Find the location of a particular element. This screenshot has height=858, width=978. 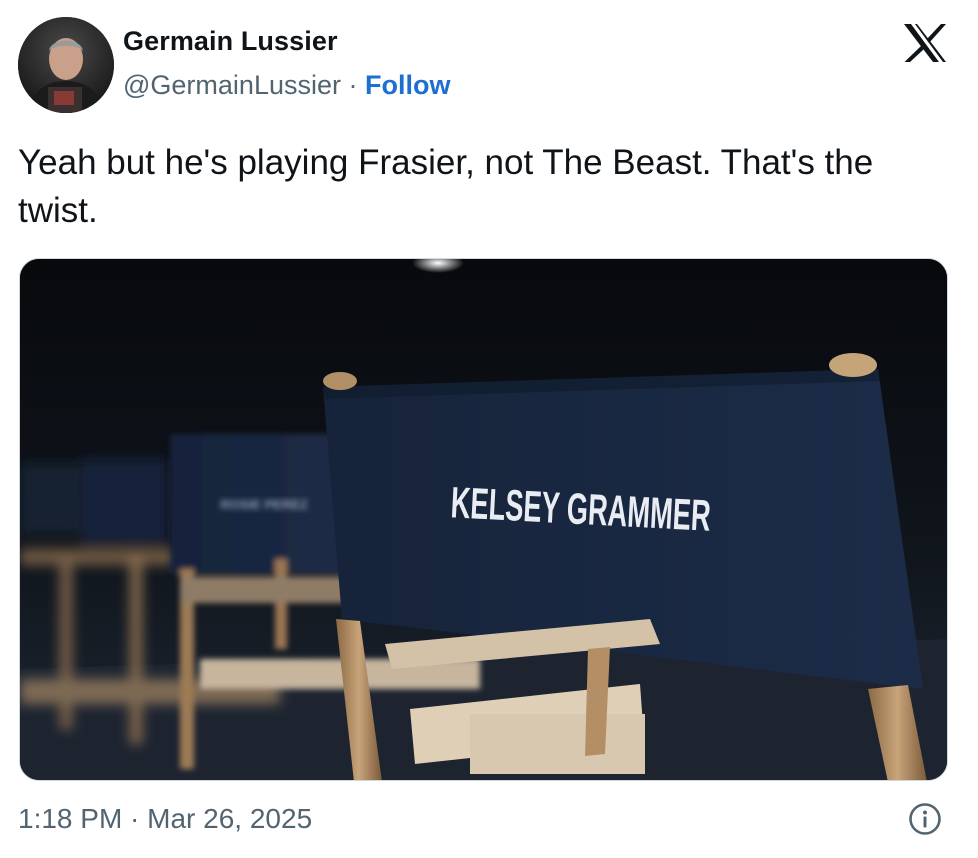

author-handle: @GermainLussier is located at coordinates (232, 85).